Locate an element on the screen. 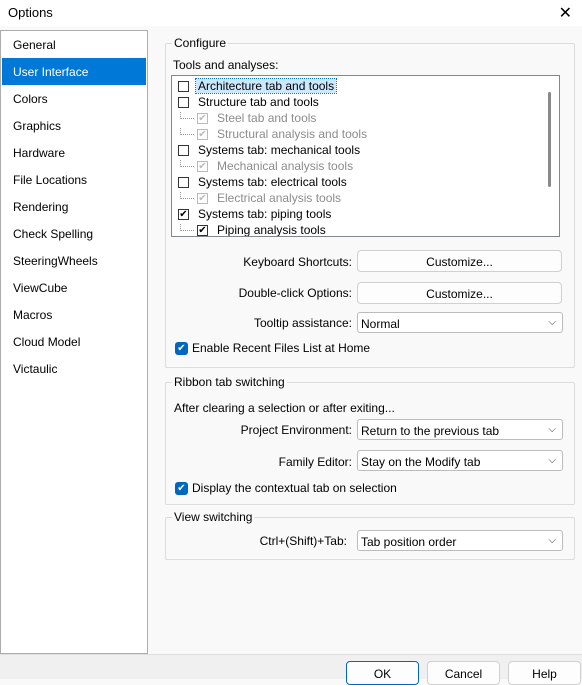 Image resolution: width=582 pixels, height=685 pixels. ctrl-tab-label: Ctrl+(Shift)+Tab: is located at coordinates (303, 541).